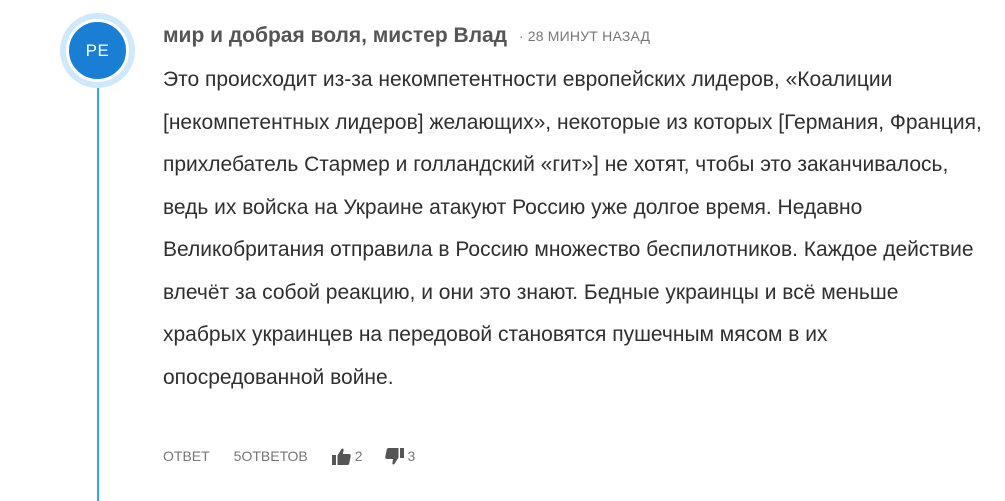 The width and height of the screenshot is (1005, 501). Describe the element at coordinates (98, 290) in the screenshot. I see `thread-line` at that location.